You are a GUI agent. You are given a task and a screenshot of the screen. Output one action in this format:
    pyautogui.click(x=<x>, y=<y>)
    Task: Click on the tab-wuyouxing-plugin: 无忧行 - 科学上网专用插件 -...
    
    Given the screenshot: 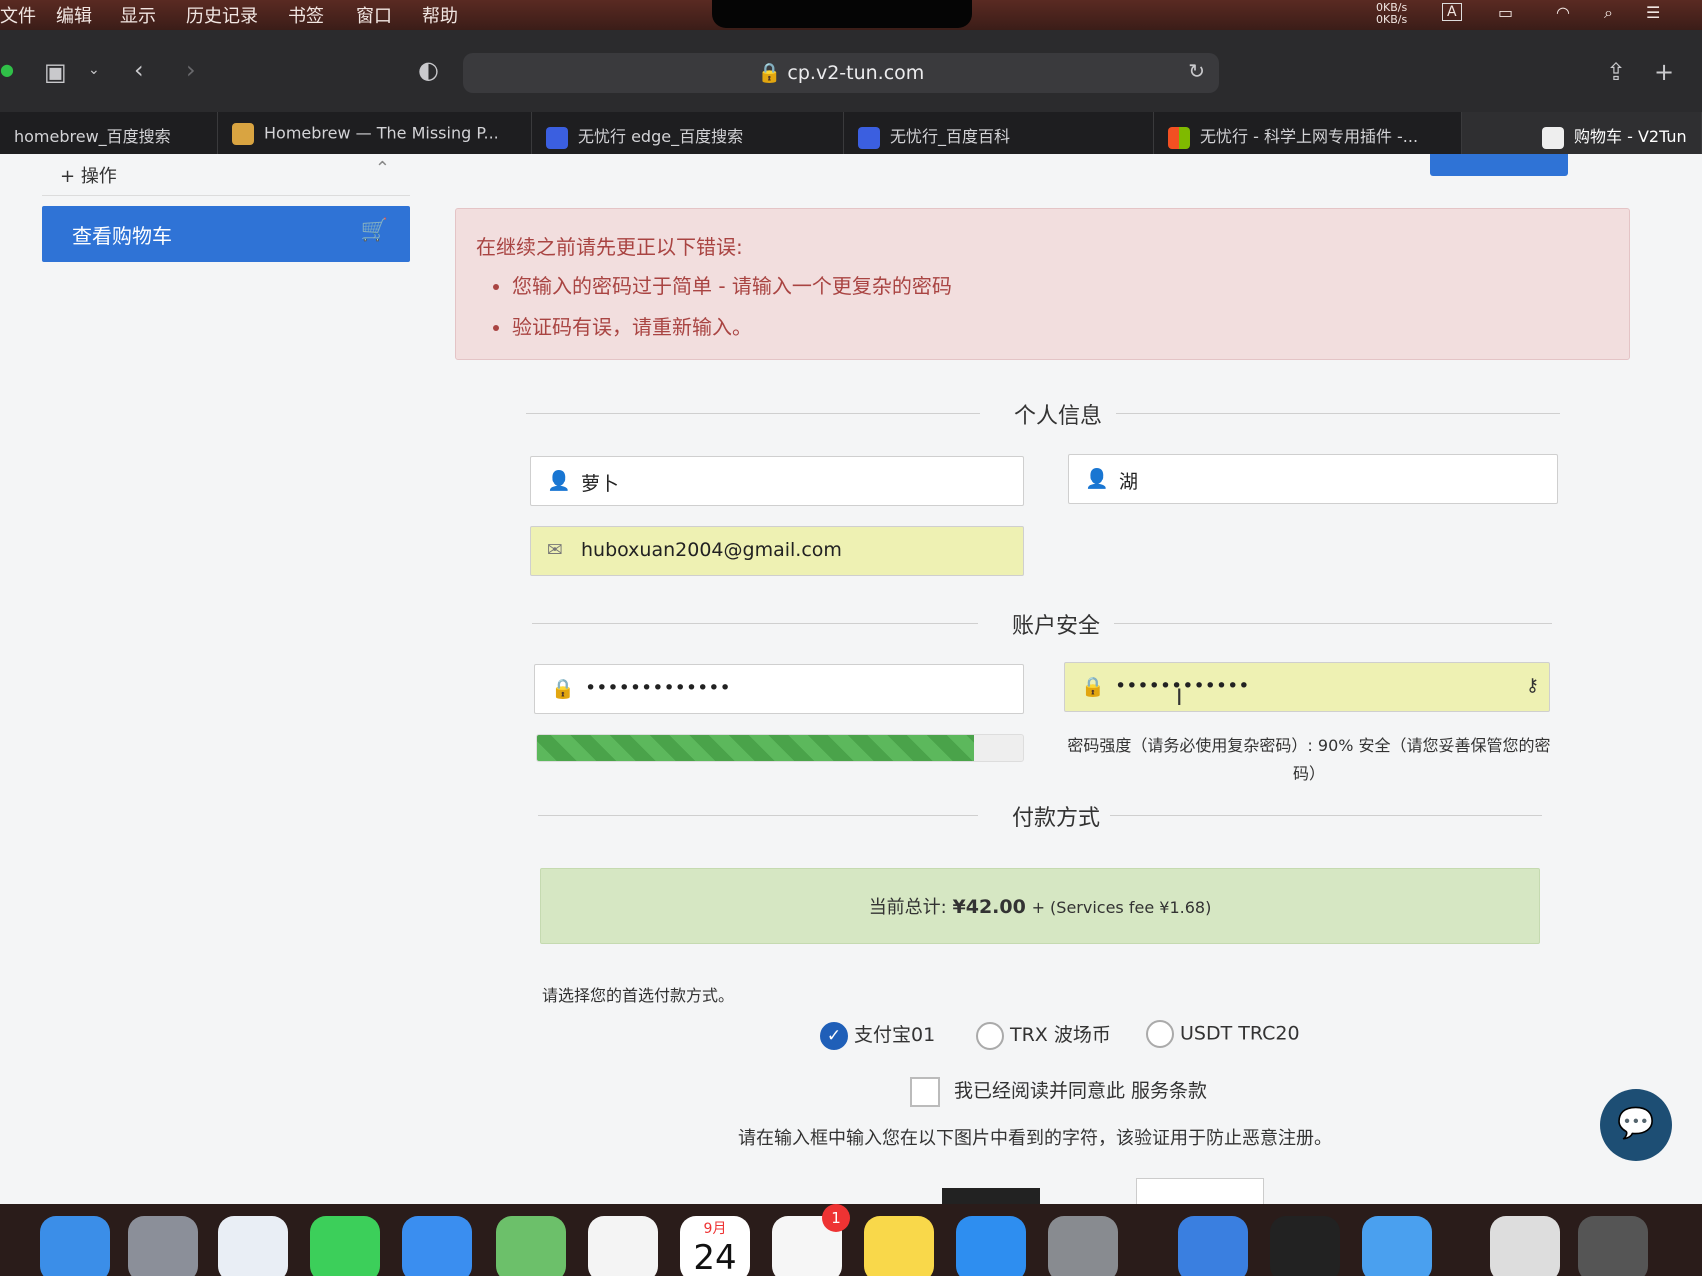 What is the action you would take?
    pyautogui.click(x=1308, y=133)
    